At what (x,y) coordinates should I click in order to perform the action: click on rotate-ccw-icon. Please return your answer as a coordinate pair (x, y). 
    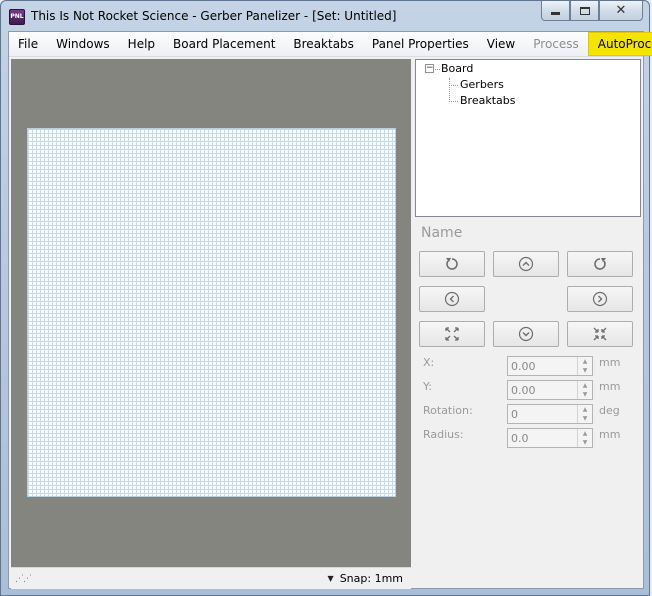
    Looking at the image, I should click on (452, 264).